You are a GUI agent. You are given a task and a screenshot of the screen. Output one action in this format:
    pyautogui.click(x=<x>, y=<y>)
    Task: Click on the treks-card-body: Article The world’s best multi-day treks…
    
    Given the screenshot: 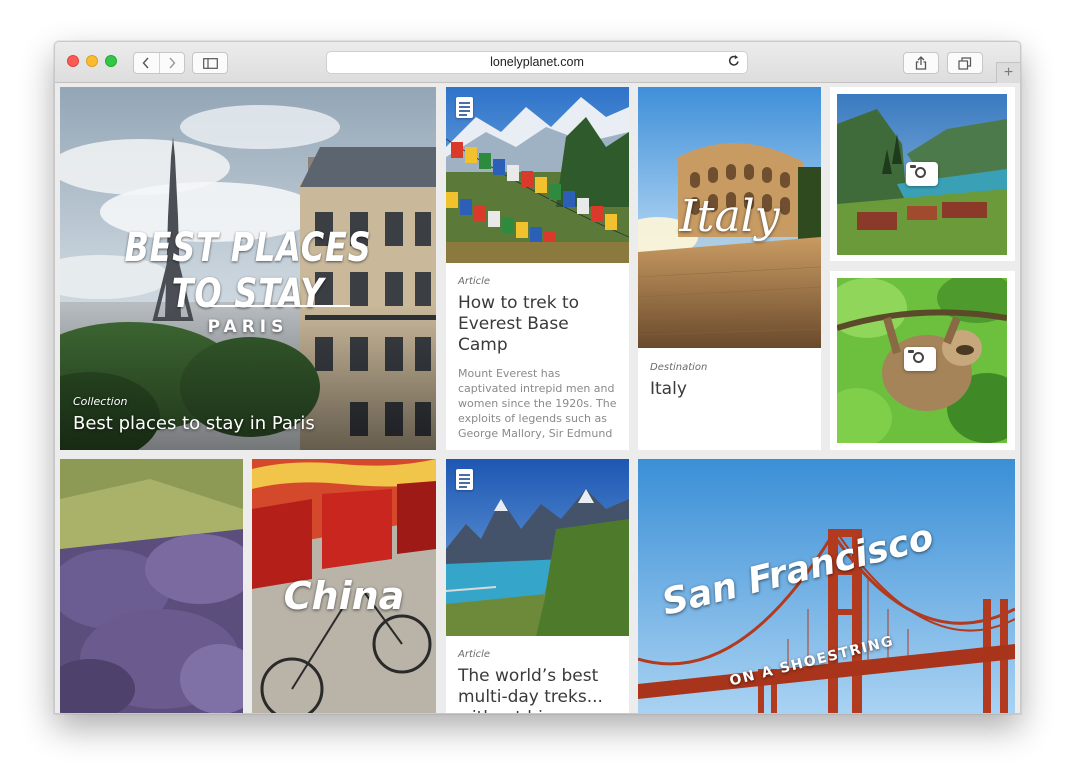 What is the action you would take?
    pyautogui.click(x=538, y=681)
    